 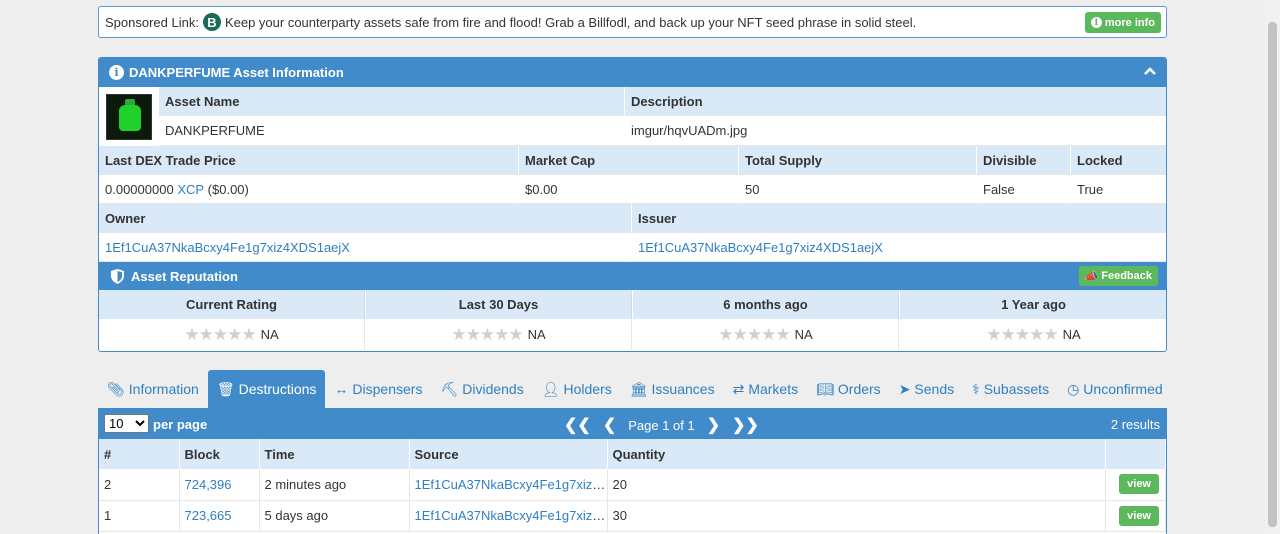 What do you see at coordinates (745, 425) in the screenshot?
I see `last-page-icon: ❯❯` at bounding box center [745, 425].